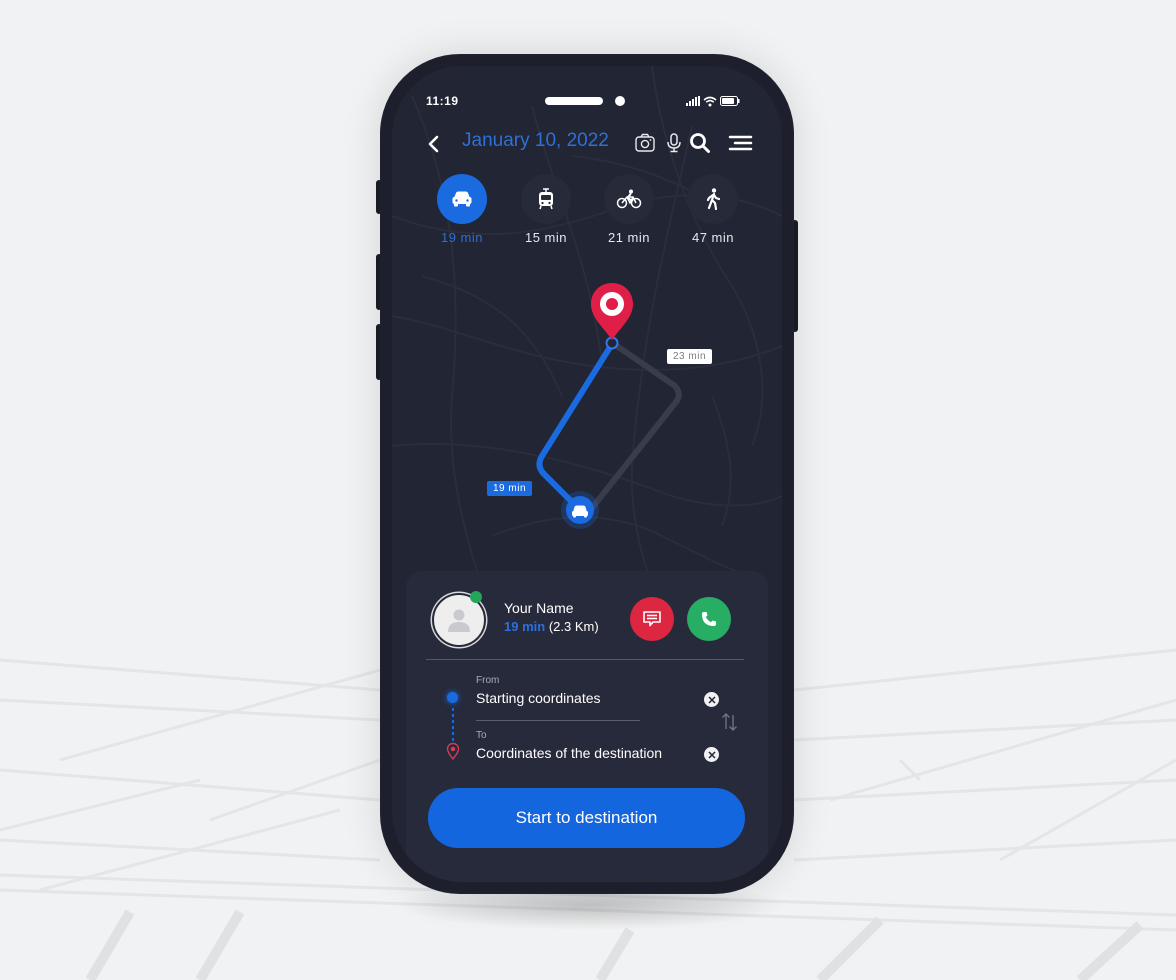 The height and width of the screenshot is (980, 1176). What do you see at coordinates (629, 199) in the screenshot?
I see `bicycle-icon` at bounding box center [629, 199].